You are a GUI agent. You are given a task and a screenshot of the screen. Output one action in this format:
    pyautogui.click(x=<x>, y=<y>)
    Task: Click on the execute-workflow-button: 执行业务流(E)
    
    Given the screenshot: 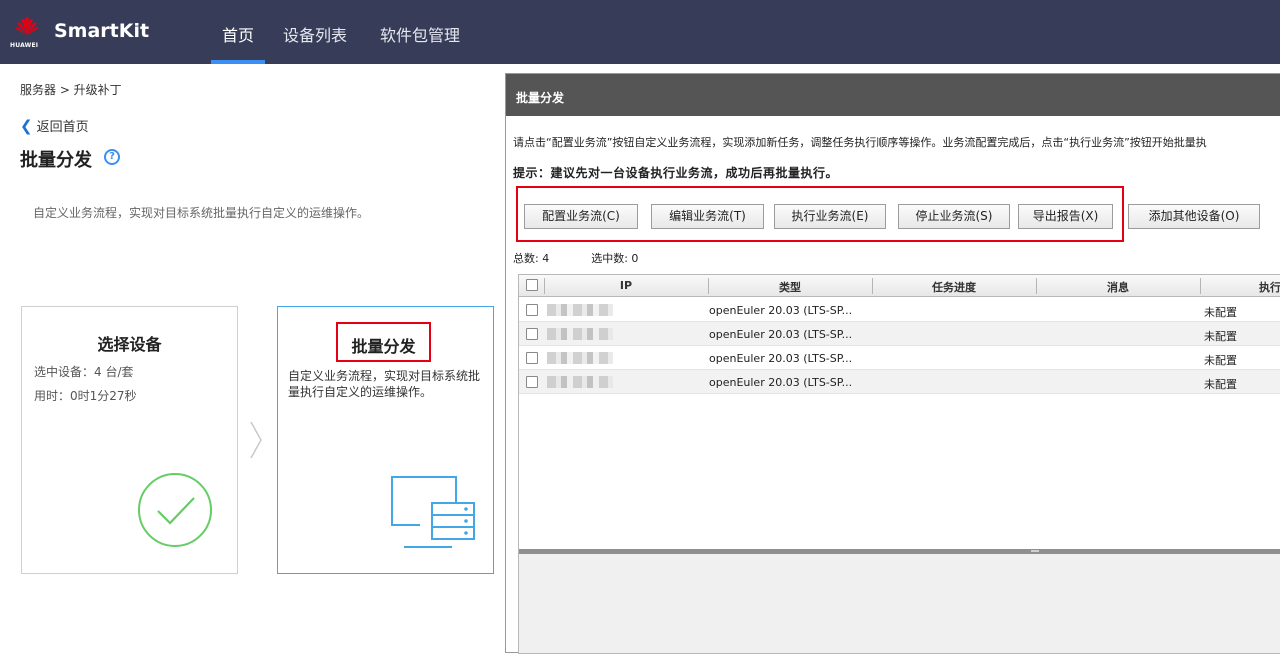 What is the action you would take?
    pyautogui.click(x=830, y=216)
    